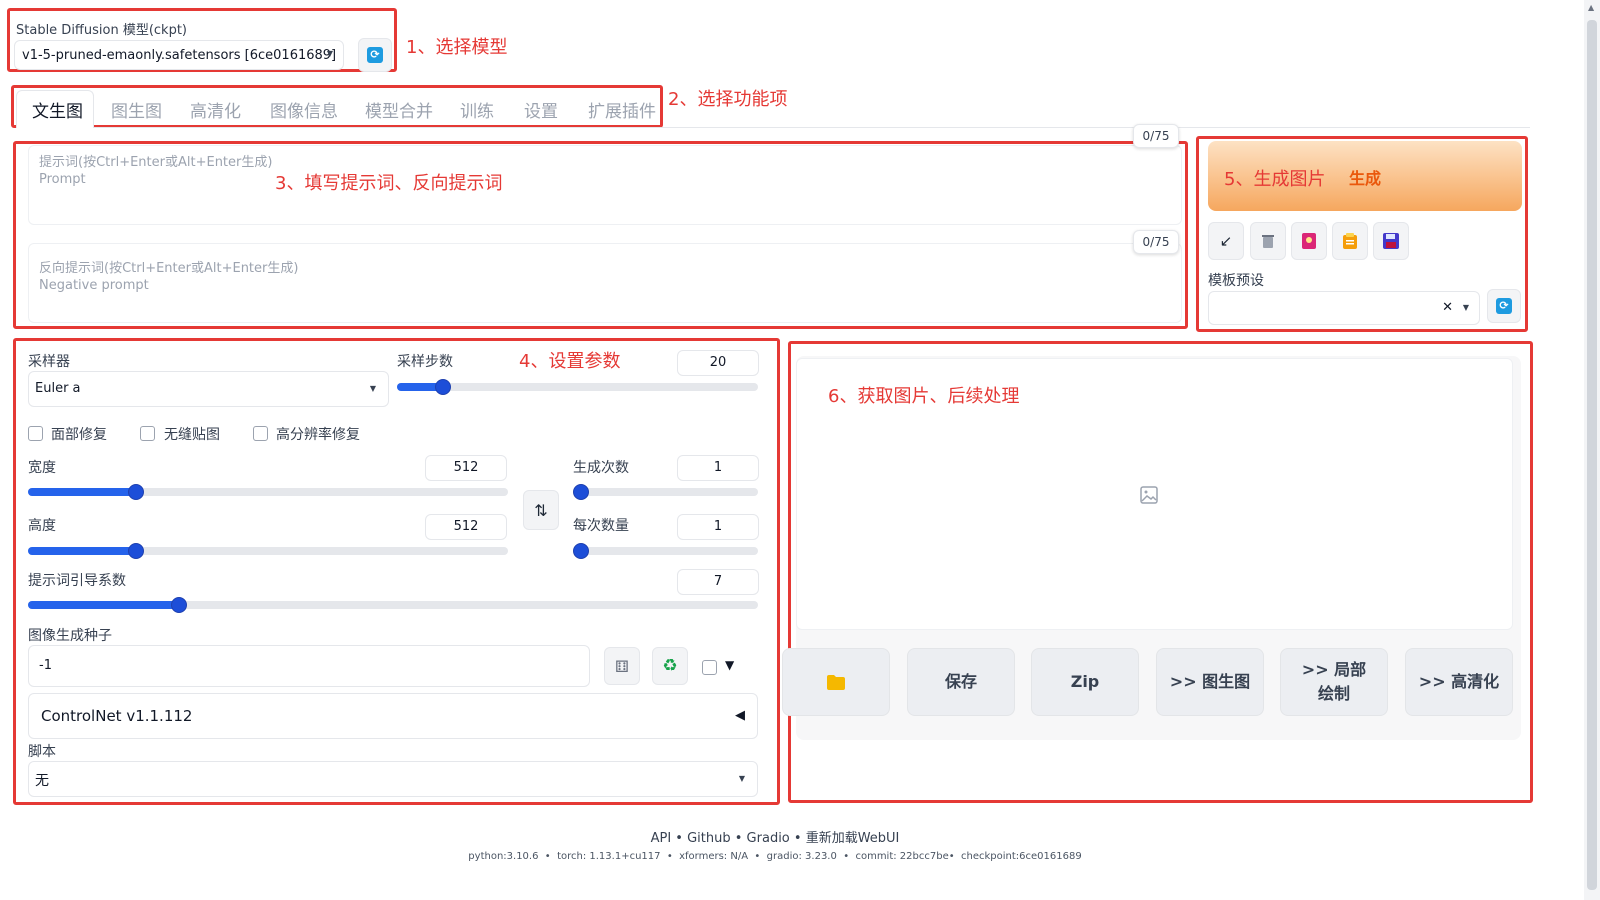 The image size is (1600, 900). Describe the element at coordinates (169, 268) in the screenshot. I see `negative-placeholder-cn: 反向提示词(按Ctrl+Enter或Alt+Enter生成)` at that location.